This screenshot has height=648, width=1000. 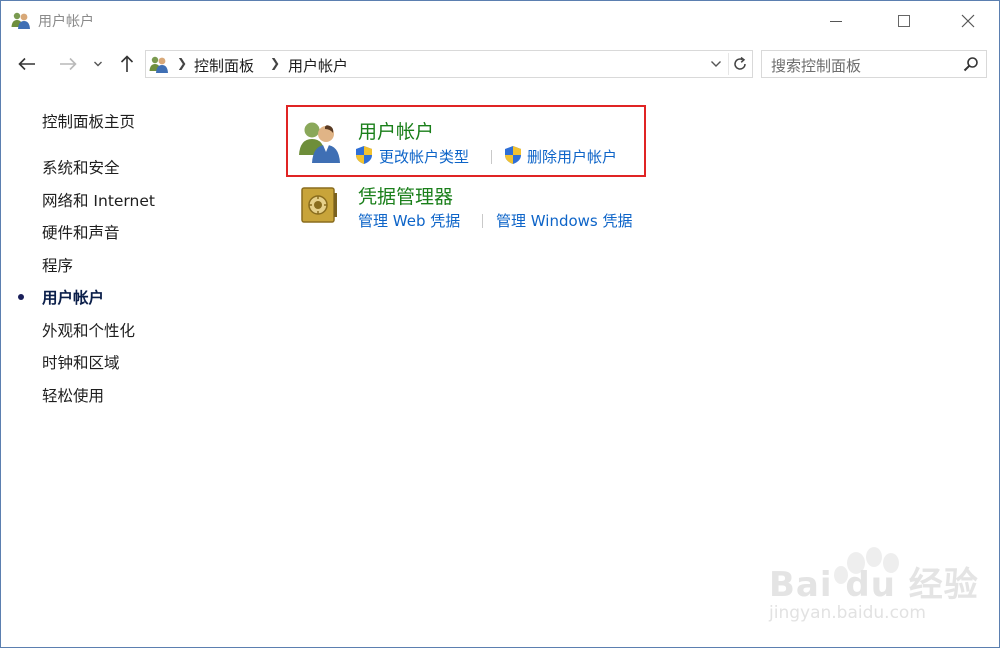 What do you see at coordinates (224, 65) in the screenshot?
I see `breadcrumb-control-panel: 控制面板` at bounding box center [224, 65].